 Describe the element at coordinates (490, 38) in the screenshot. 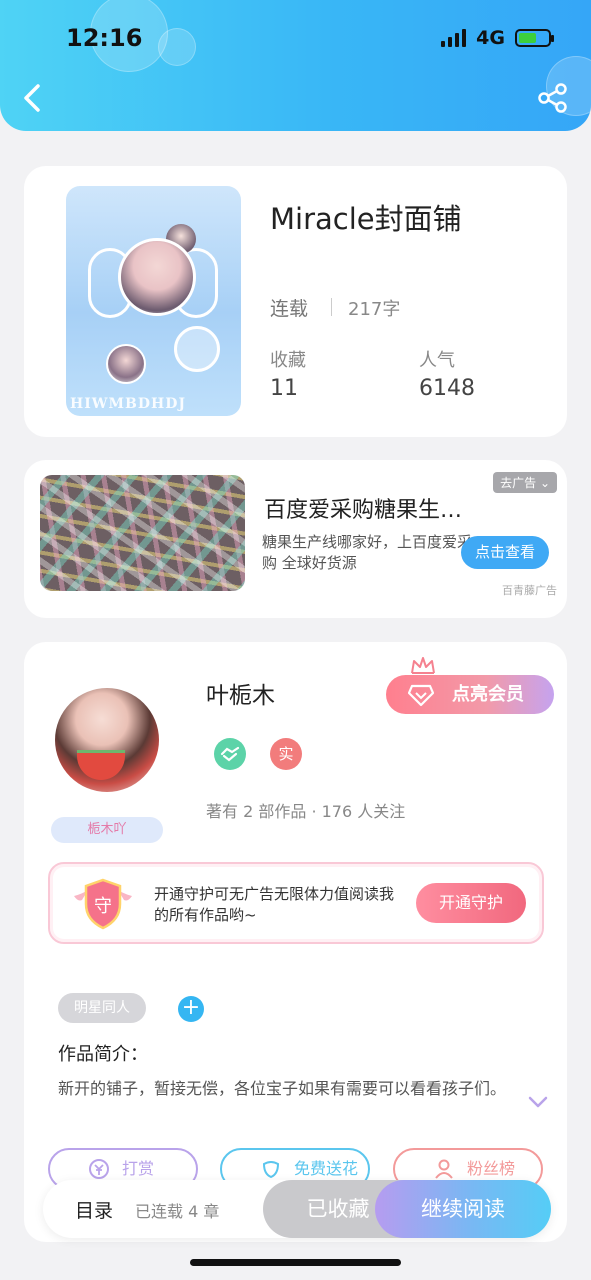

I see `network-type: 4G` at that location.